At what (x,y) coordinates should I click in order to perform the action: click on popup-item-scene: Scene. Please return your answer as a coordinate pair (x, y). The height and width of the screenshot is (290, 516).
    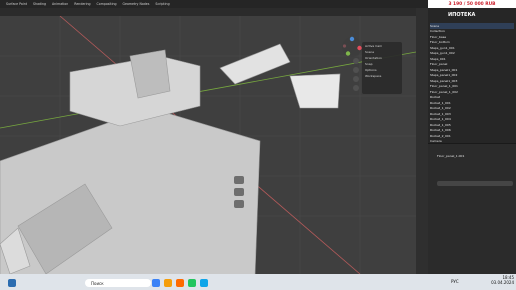
    Looking at the image, I should click on (382, 52).